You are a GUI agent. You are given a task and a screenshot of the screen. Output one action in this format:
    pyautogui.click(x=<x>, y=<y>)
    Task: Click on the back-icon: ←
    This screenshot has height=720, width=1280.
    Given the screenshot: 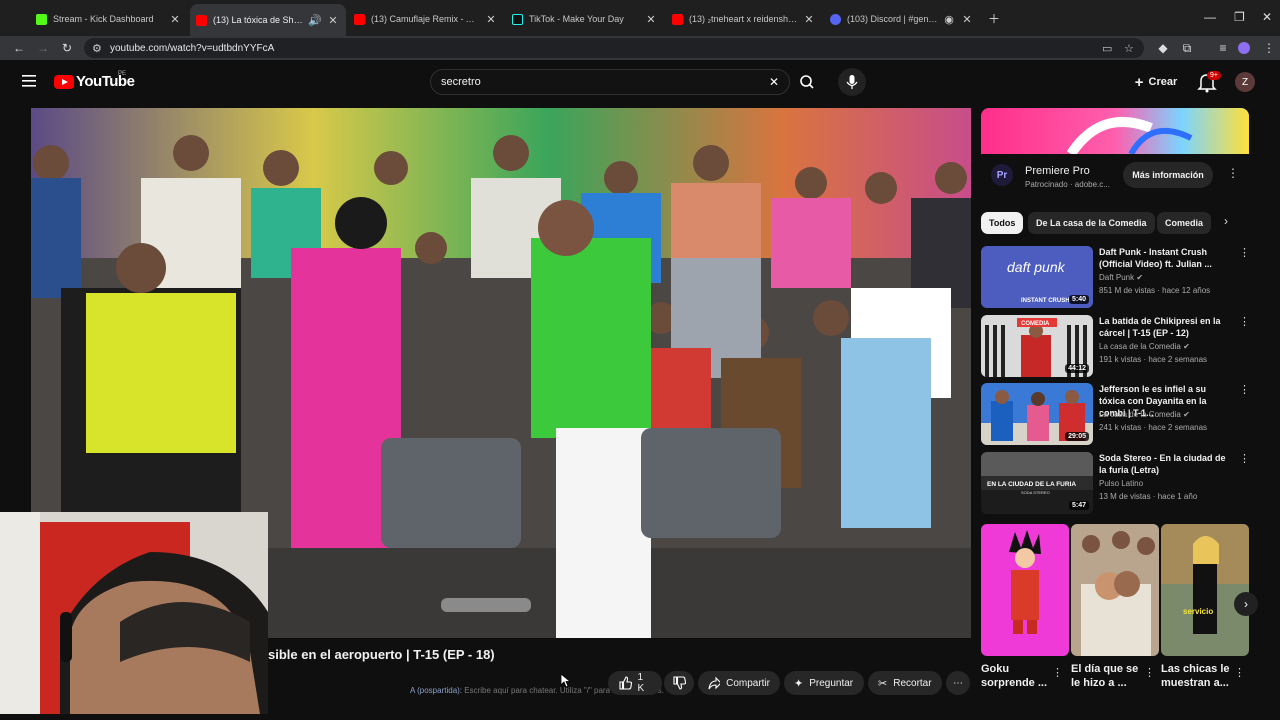 What is the action you would take?
    pyautogui.click(x=19, y=48)
    